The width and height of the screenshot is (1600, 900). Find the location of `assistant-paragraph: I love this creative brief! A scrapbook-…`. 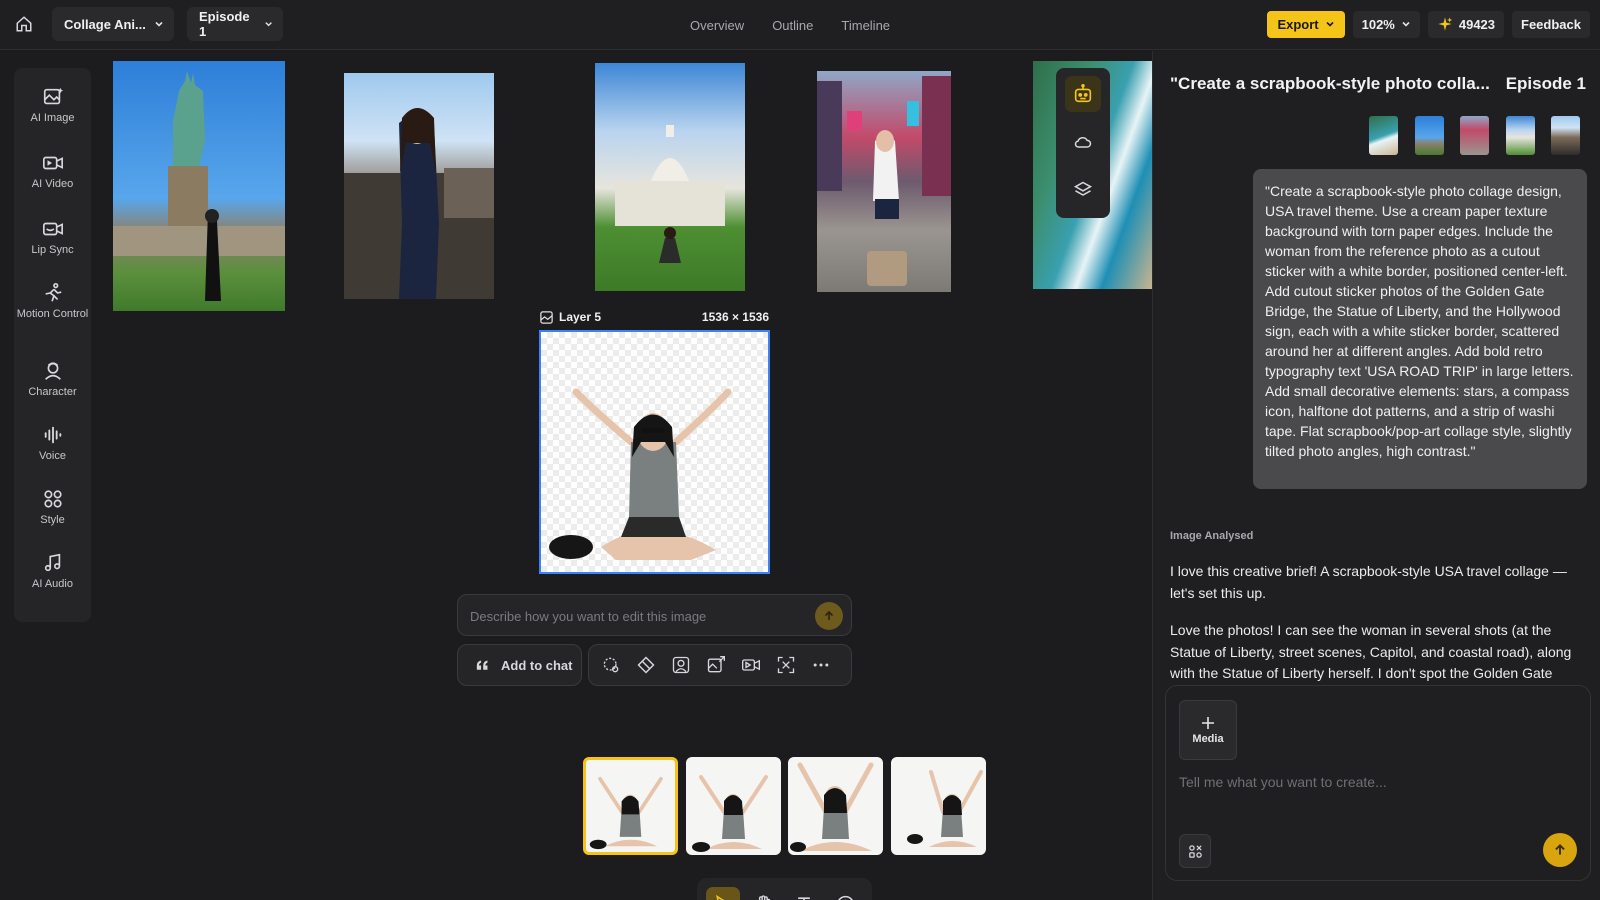

assistant-paragraph: I love this creative brief! A scrapbook-… is located at coordinates (1368, 582).